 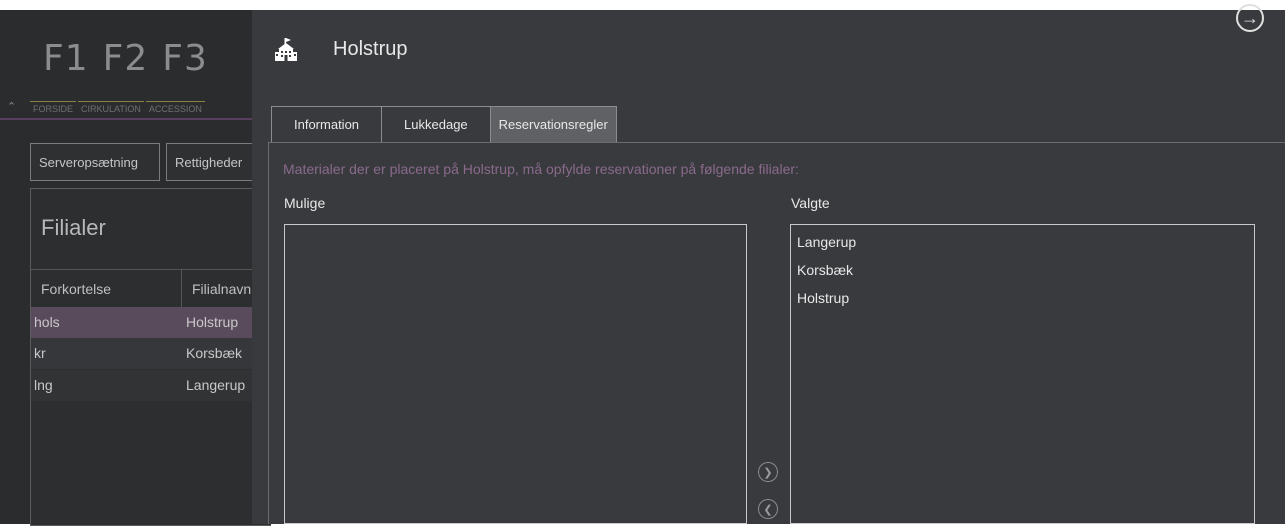 I want to click on f3-label: ACCESSION, so click(x=175, y=107).